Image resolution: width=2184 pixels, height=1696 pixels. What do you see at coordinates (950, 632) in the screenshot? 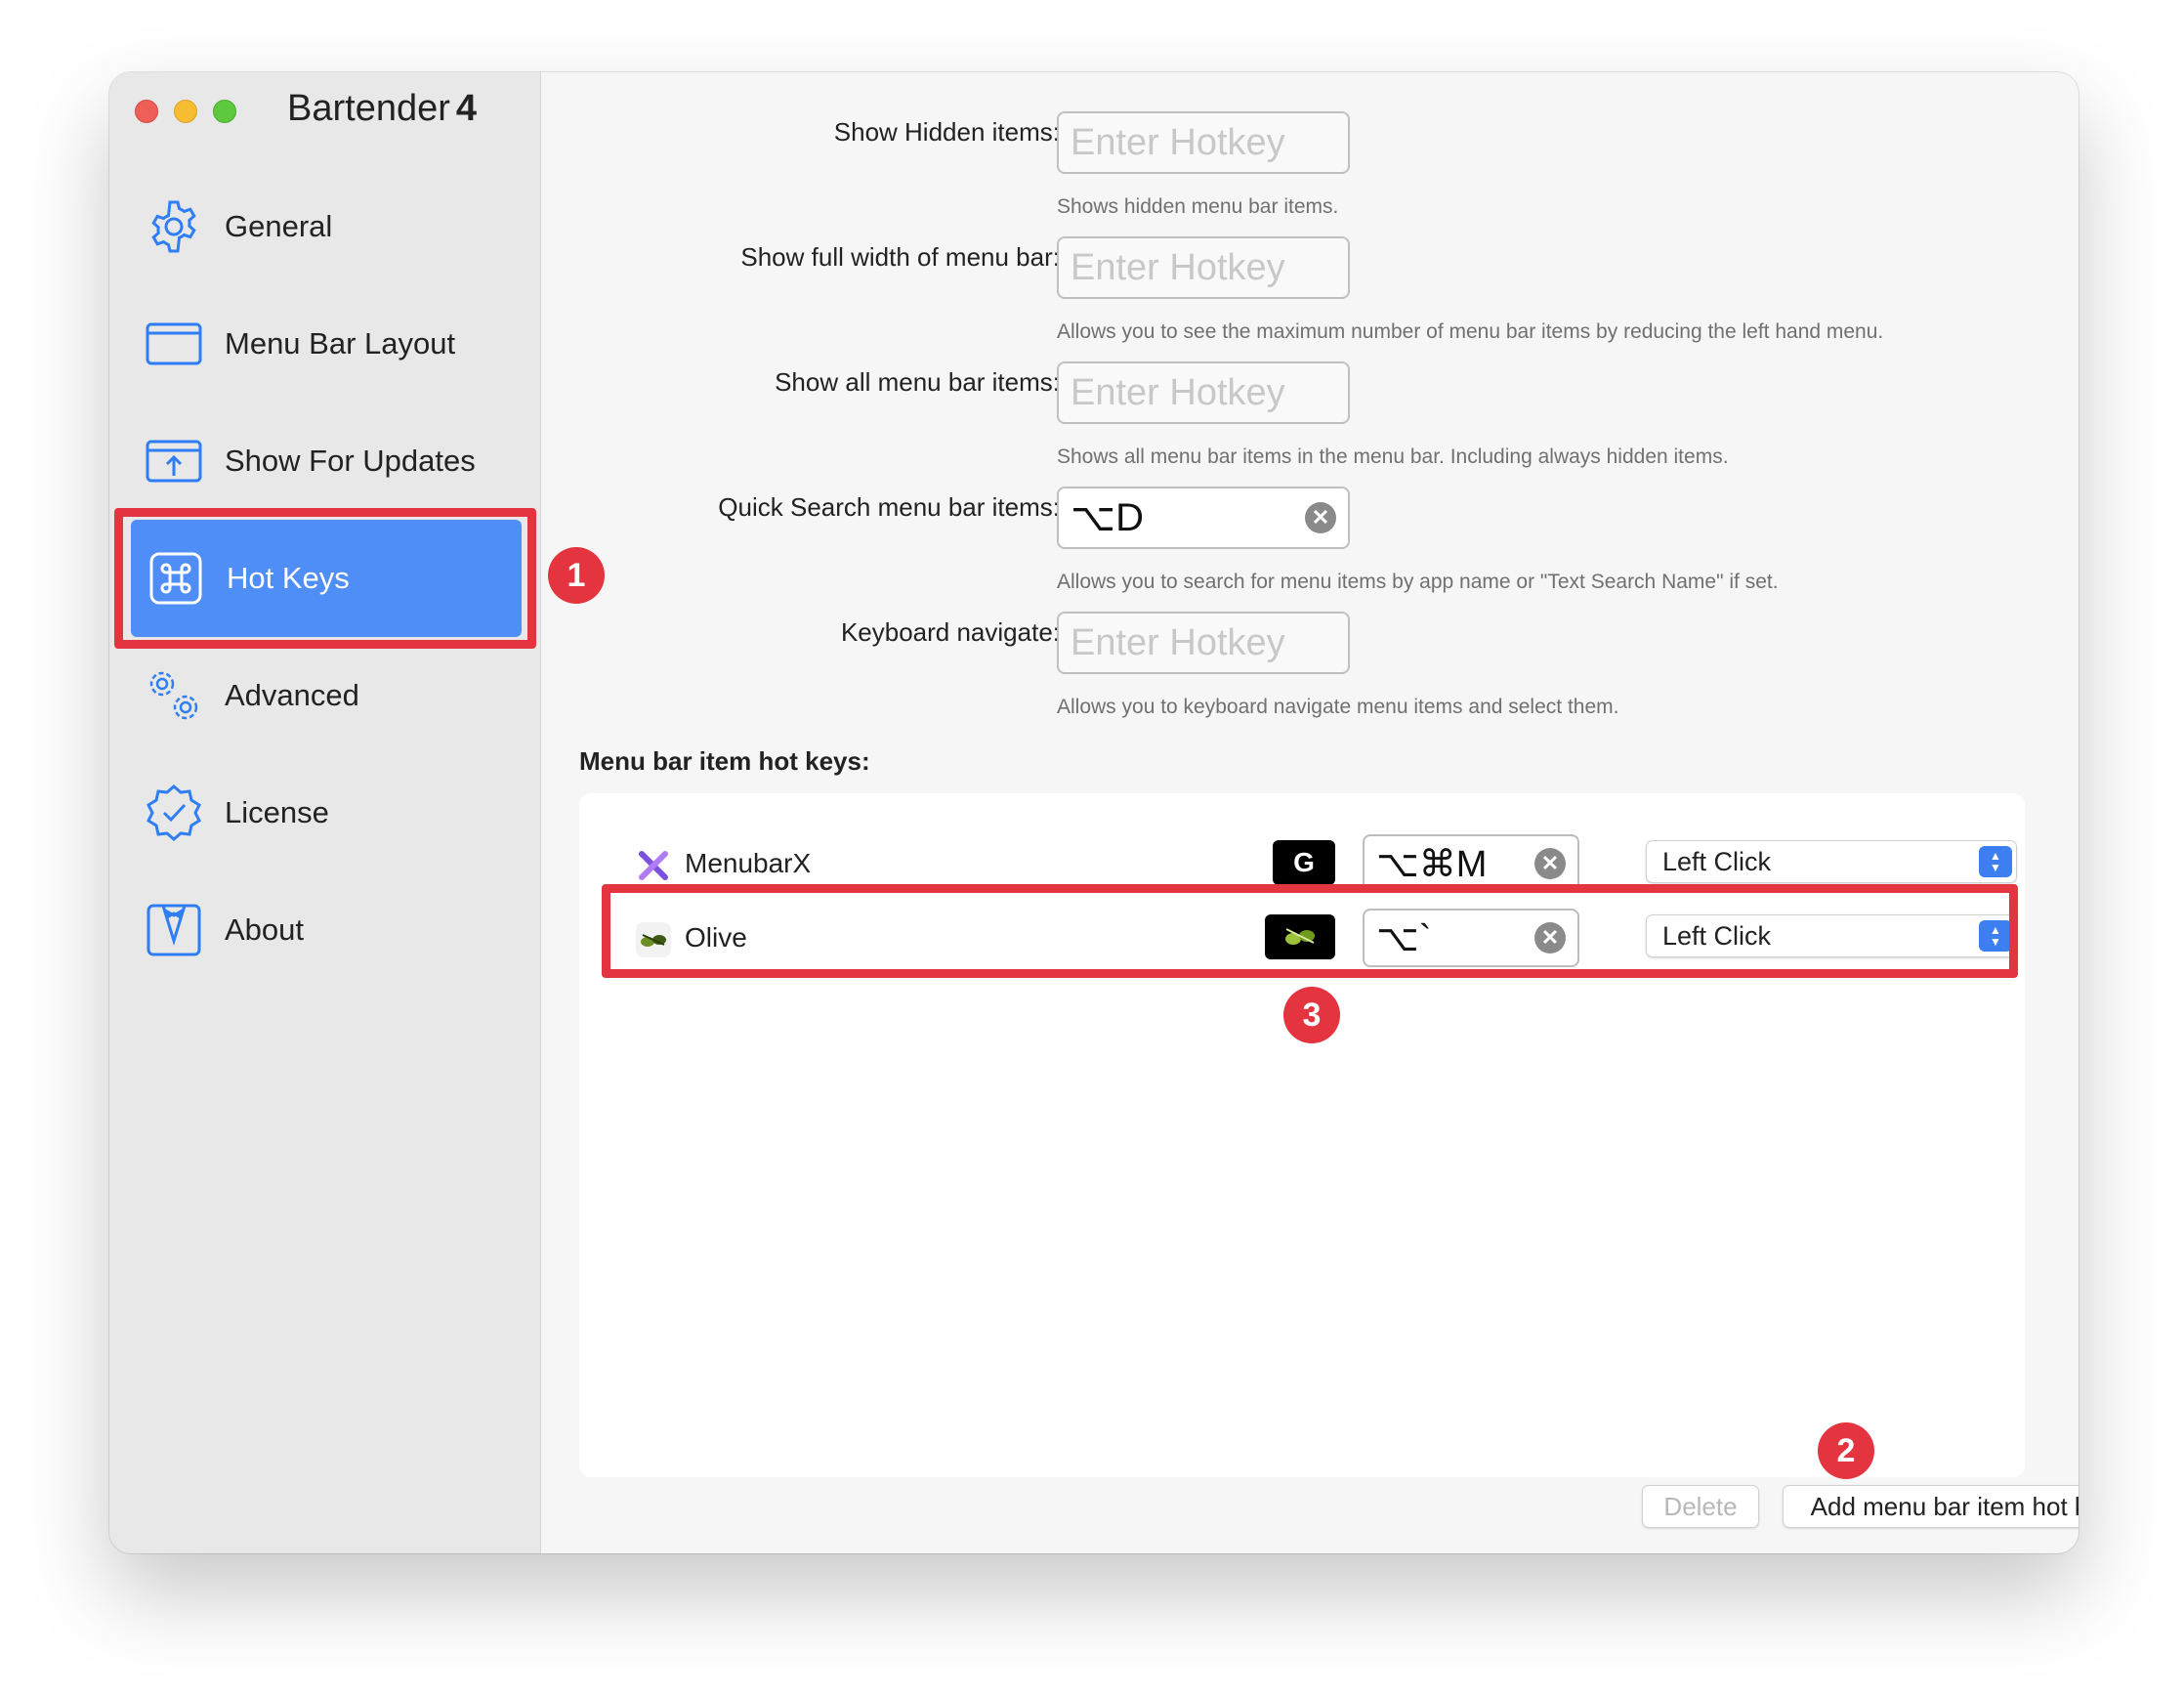
I see `keyboard-navigate-label: Keyboard navigate:` at bounding box center [950, 632].